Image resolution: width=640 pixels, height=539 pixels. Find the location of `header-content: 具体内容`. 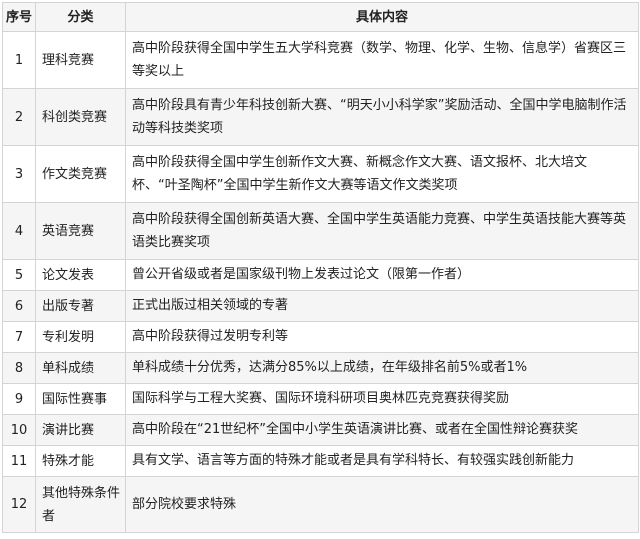

header-content: 具体内容 is located at coordinates (382, 17).